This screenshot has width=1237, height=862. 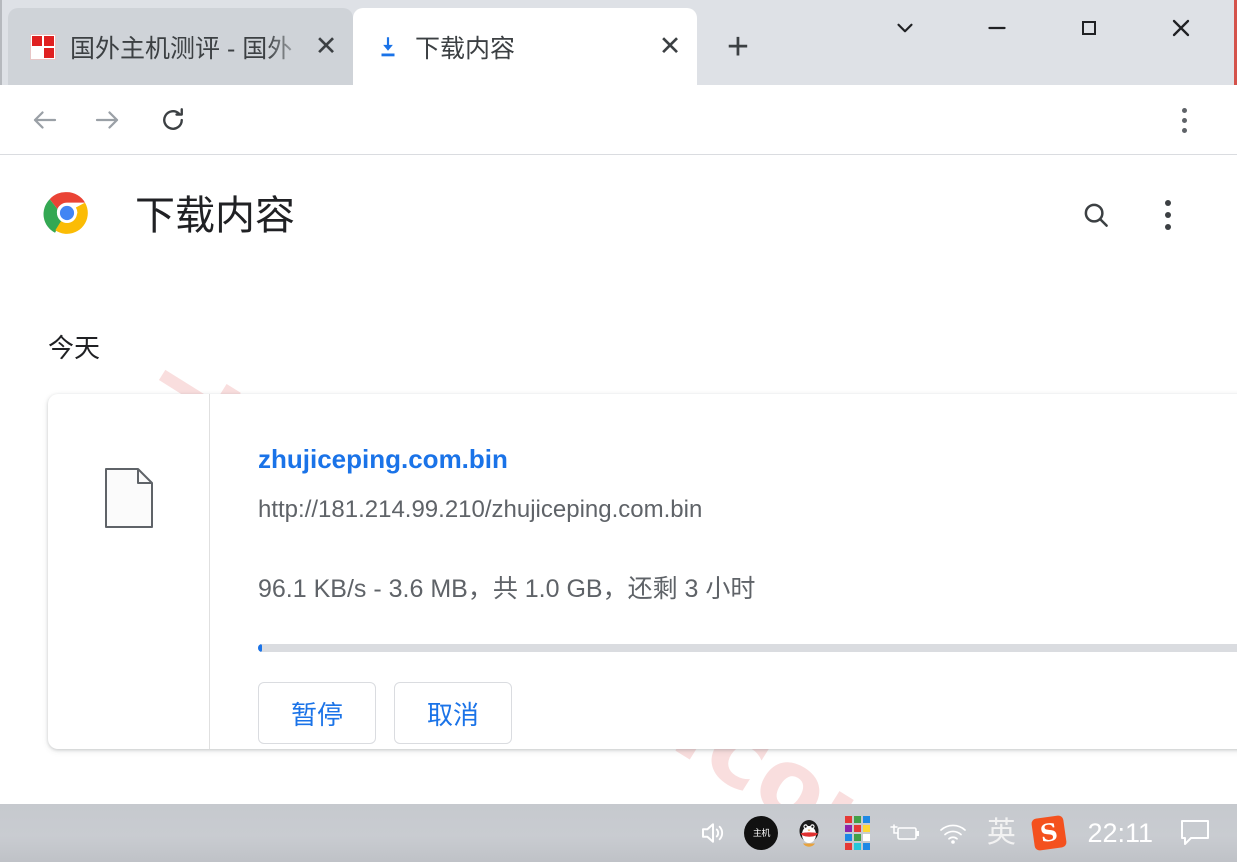 I want to click on download-icon, so click(x=388, y=47).